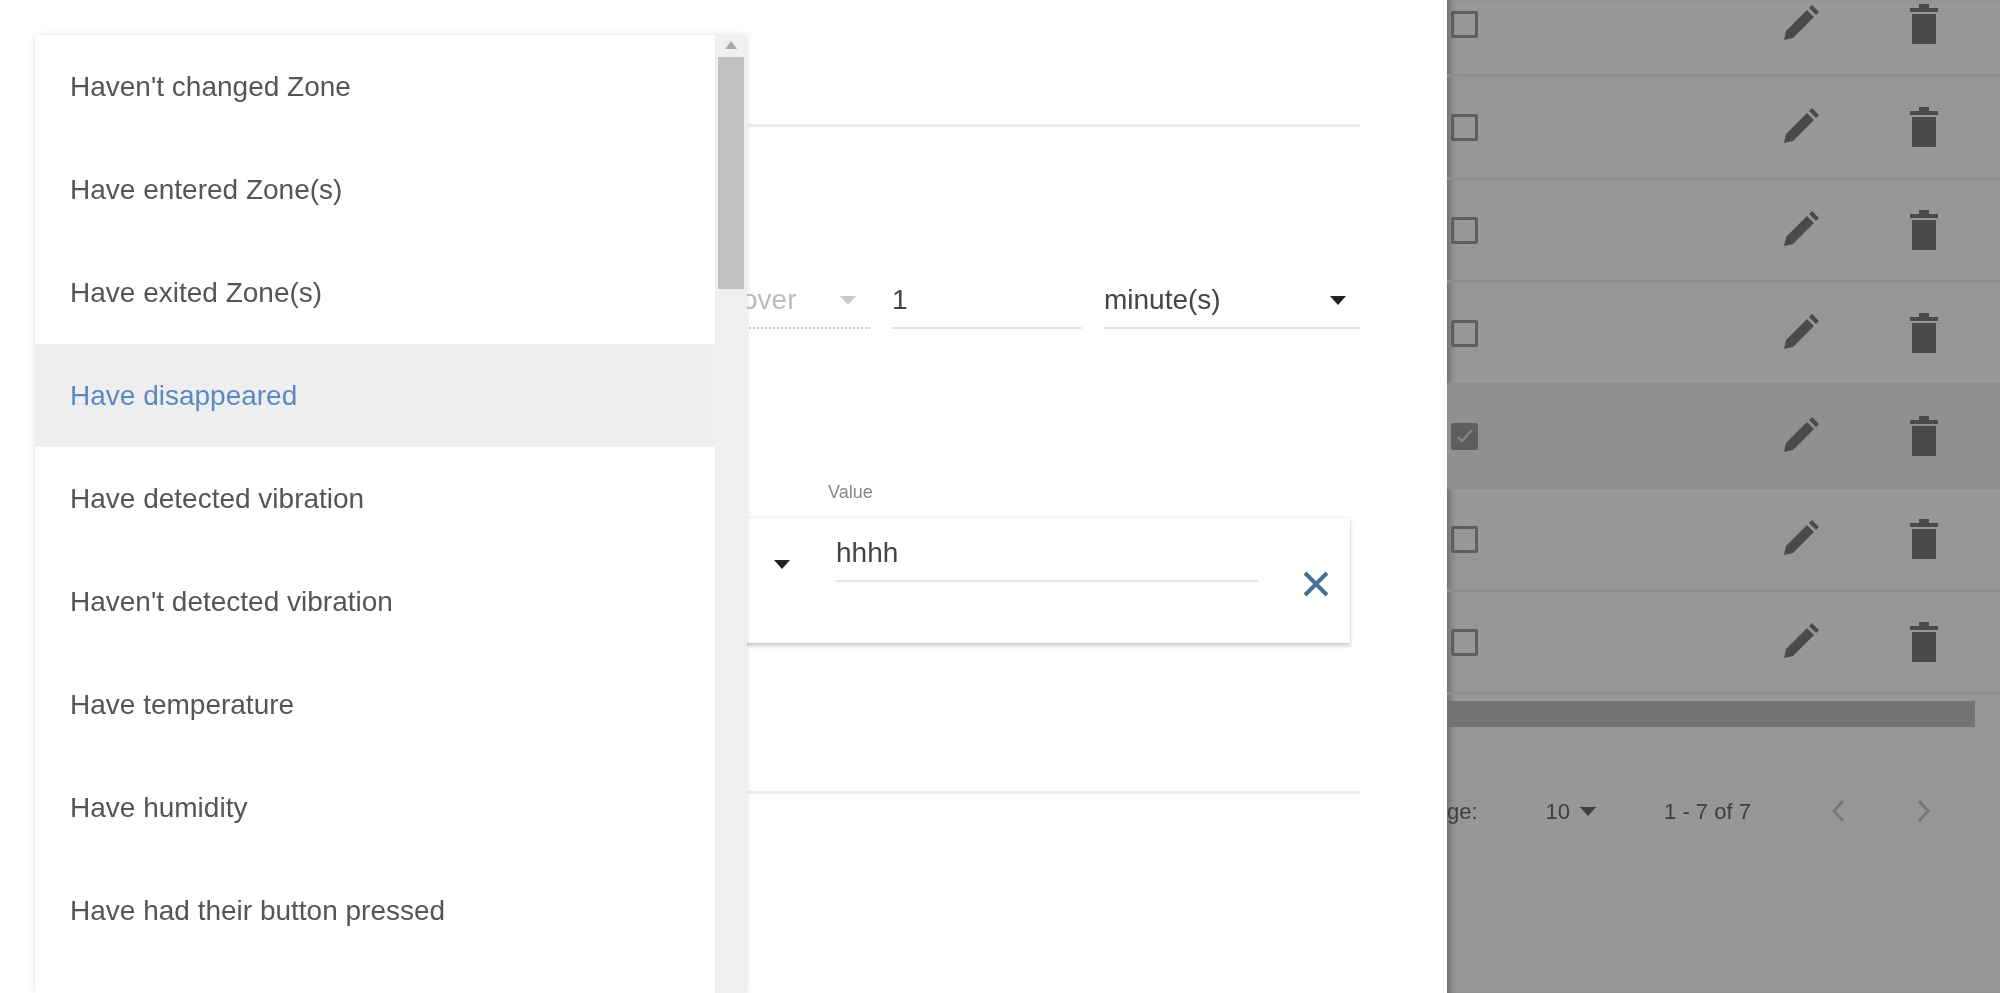 The image size is (2000, 993). Describe the element at coordinates (1711, 714) in the screenshot. I see `horizontal-scrollbar` at that location.